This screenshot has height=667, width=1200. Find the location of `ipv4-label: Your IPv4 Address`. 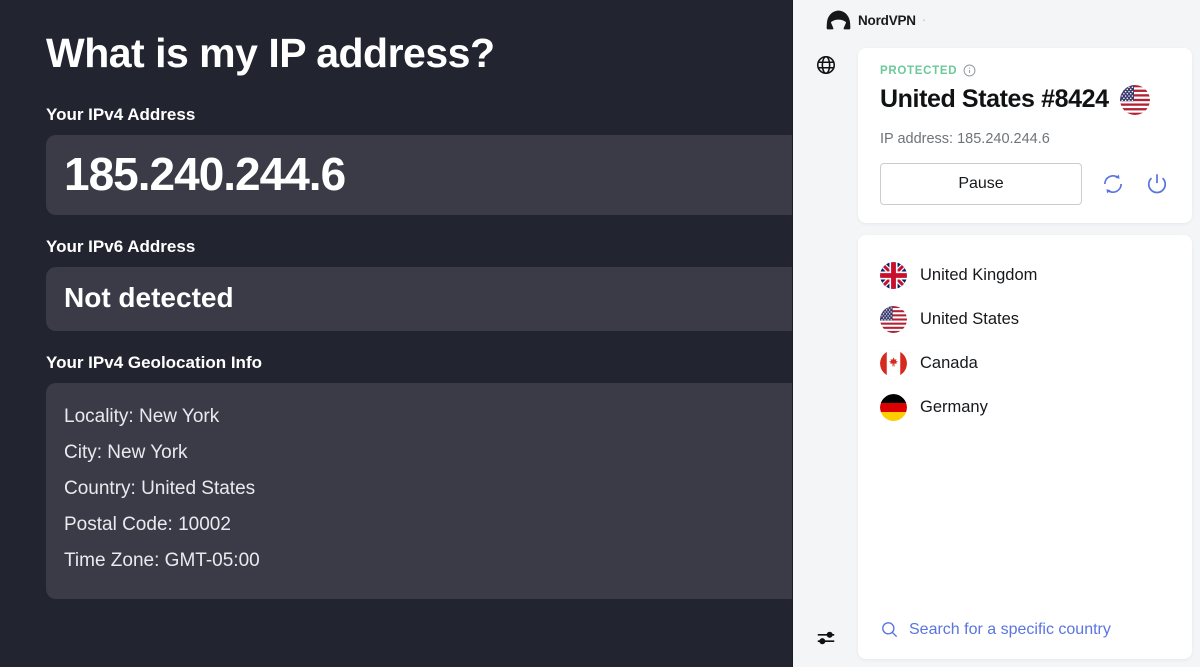

ipv4-label: Your IPv4 Address is located at coordinates (121, 115).